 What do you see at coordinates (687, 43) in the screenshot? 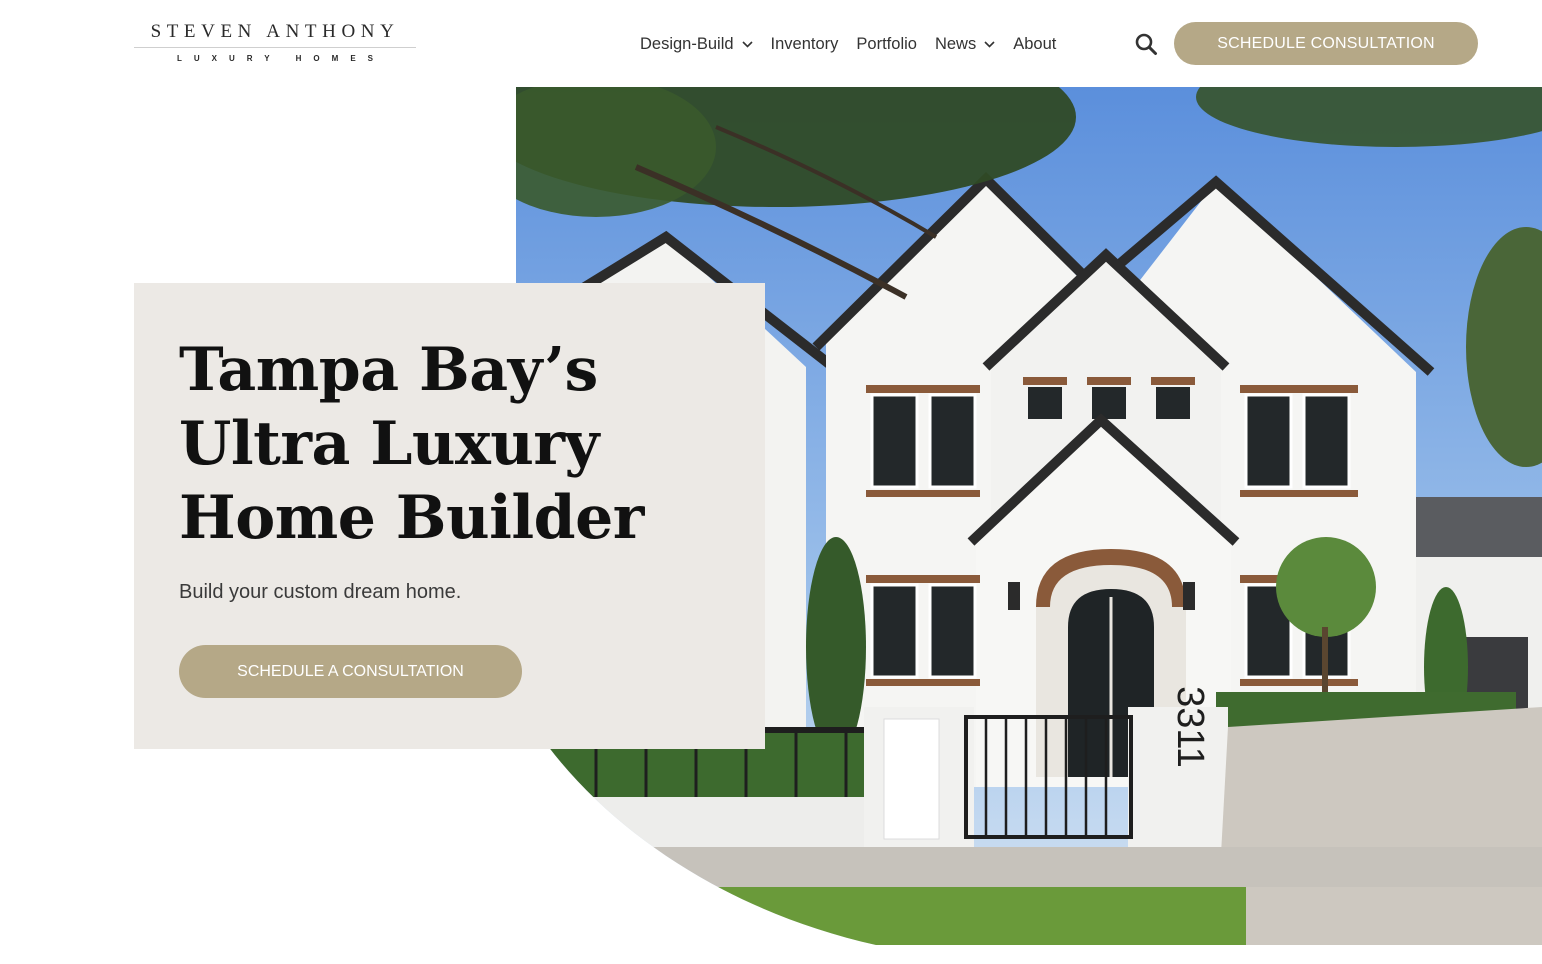
I see `nav-item-label: Design-Build` at bounding box center [687, 43].